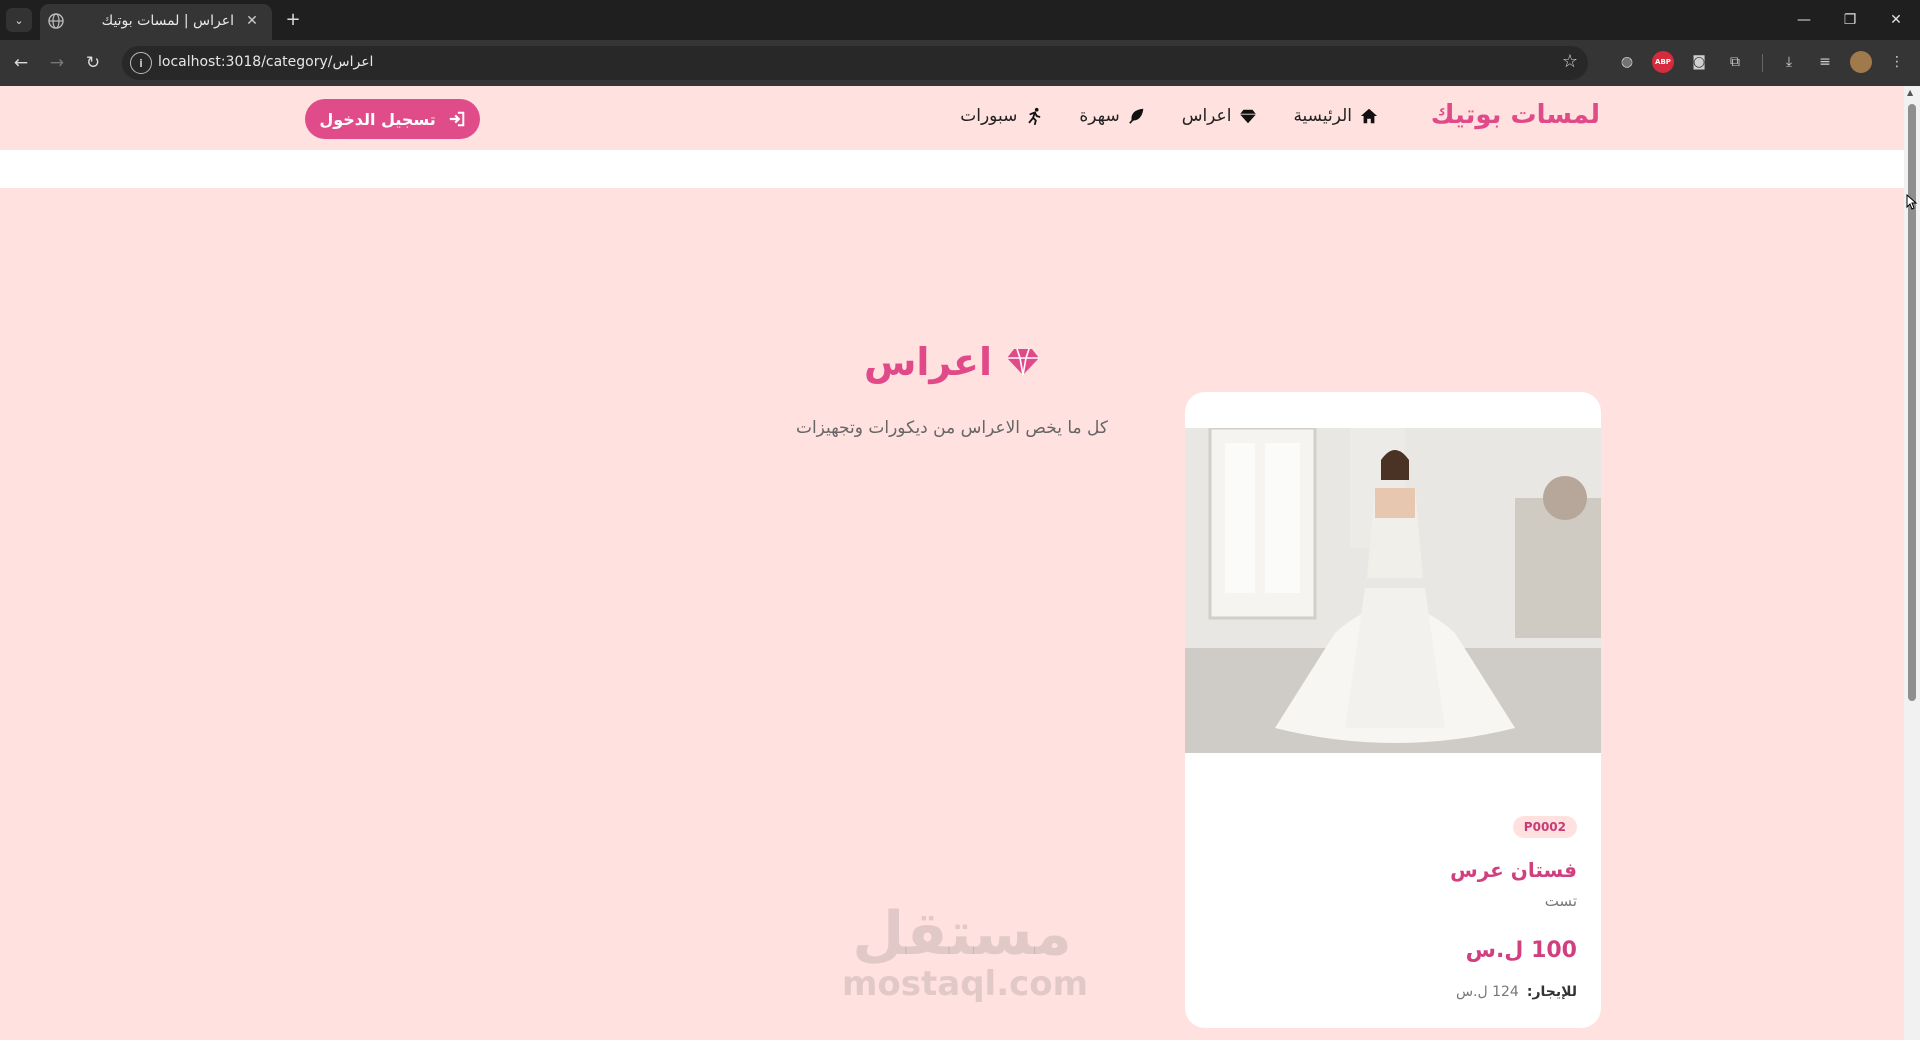 The image size is (1920, 1040). Describe the element at coordinates (1322, 116) in the screenshot. I see `nav-label-home: الرئيسية` at that location.